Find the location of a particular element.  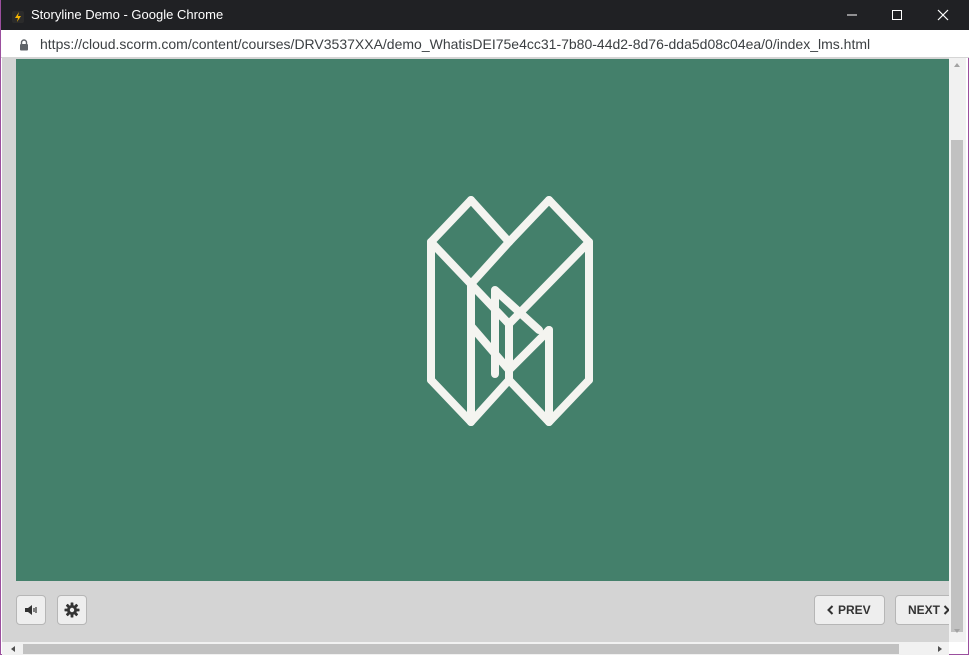

next-label: NEXT is located at coordinates (924, 610).